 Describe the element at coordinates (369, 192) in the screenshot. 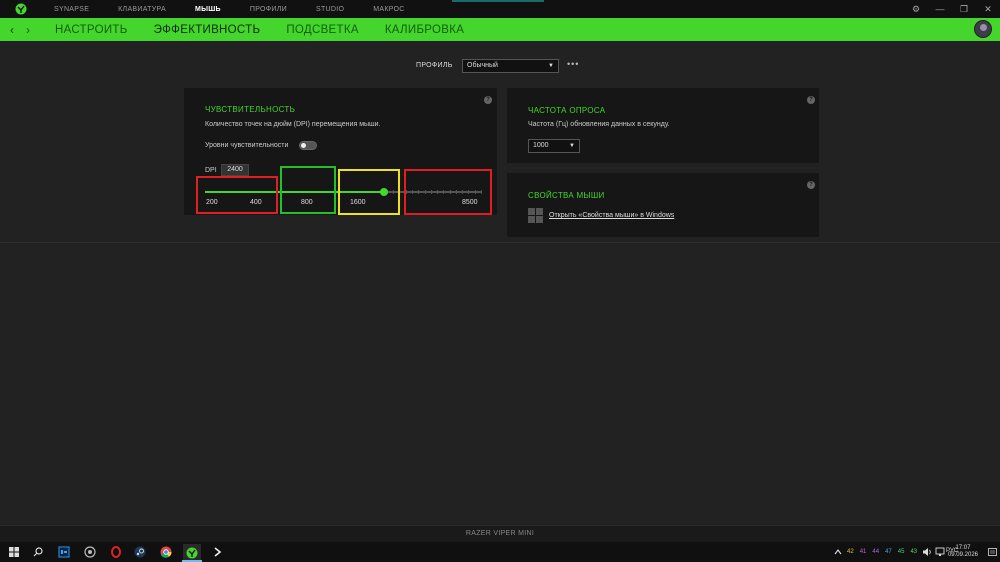

I see `highlight-box-yellow` at that location.